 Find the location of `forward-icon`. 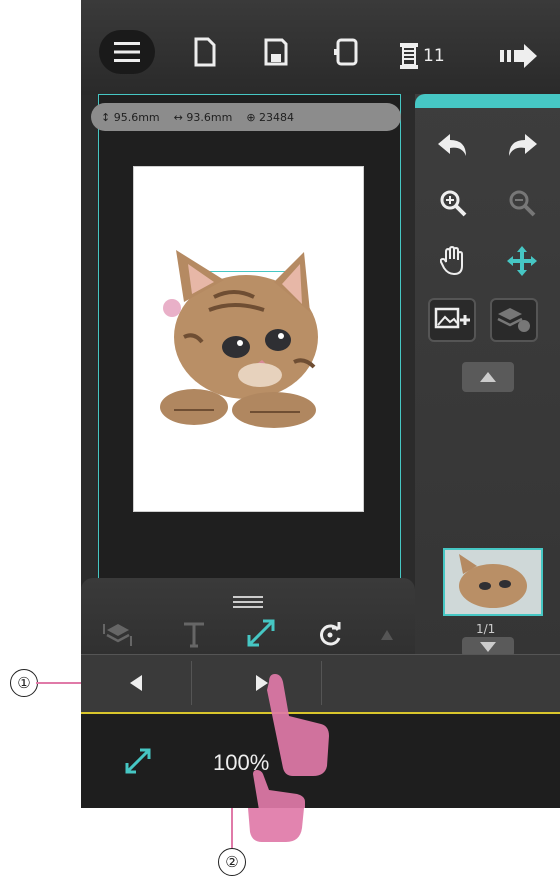

forward-icon is located at coordinates (518, 56).